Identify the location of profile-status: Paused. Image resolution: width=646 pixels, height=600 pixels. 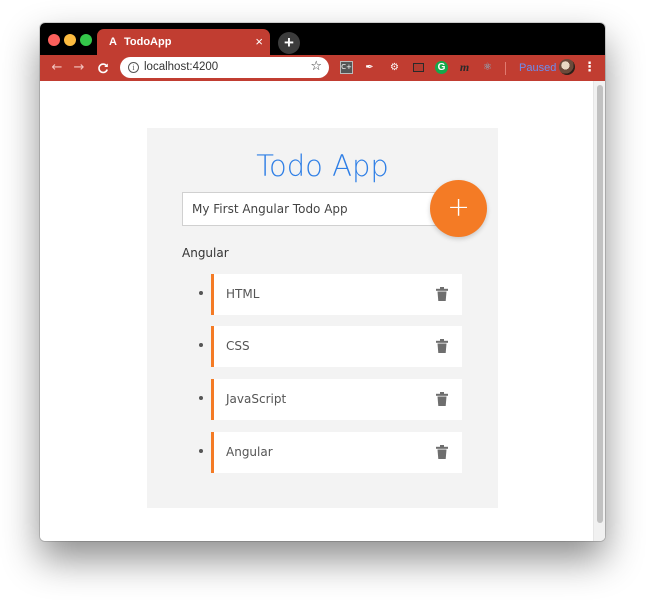
(537, 68).